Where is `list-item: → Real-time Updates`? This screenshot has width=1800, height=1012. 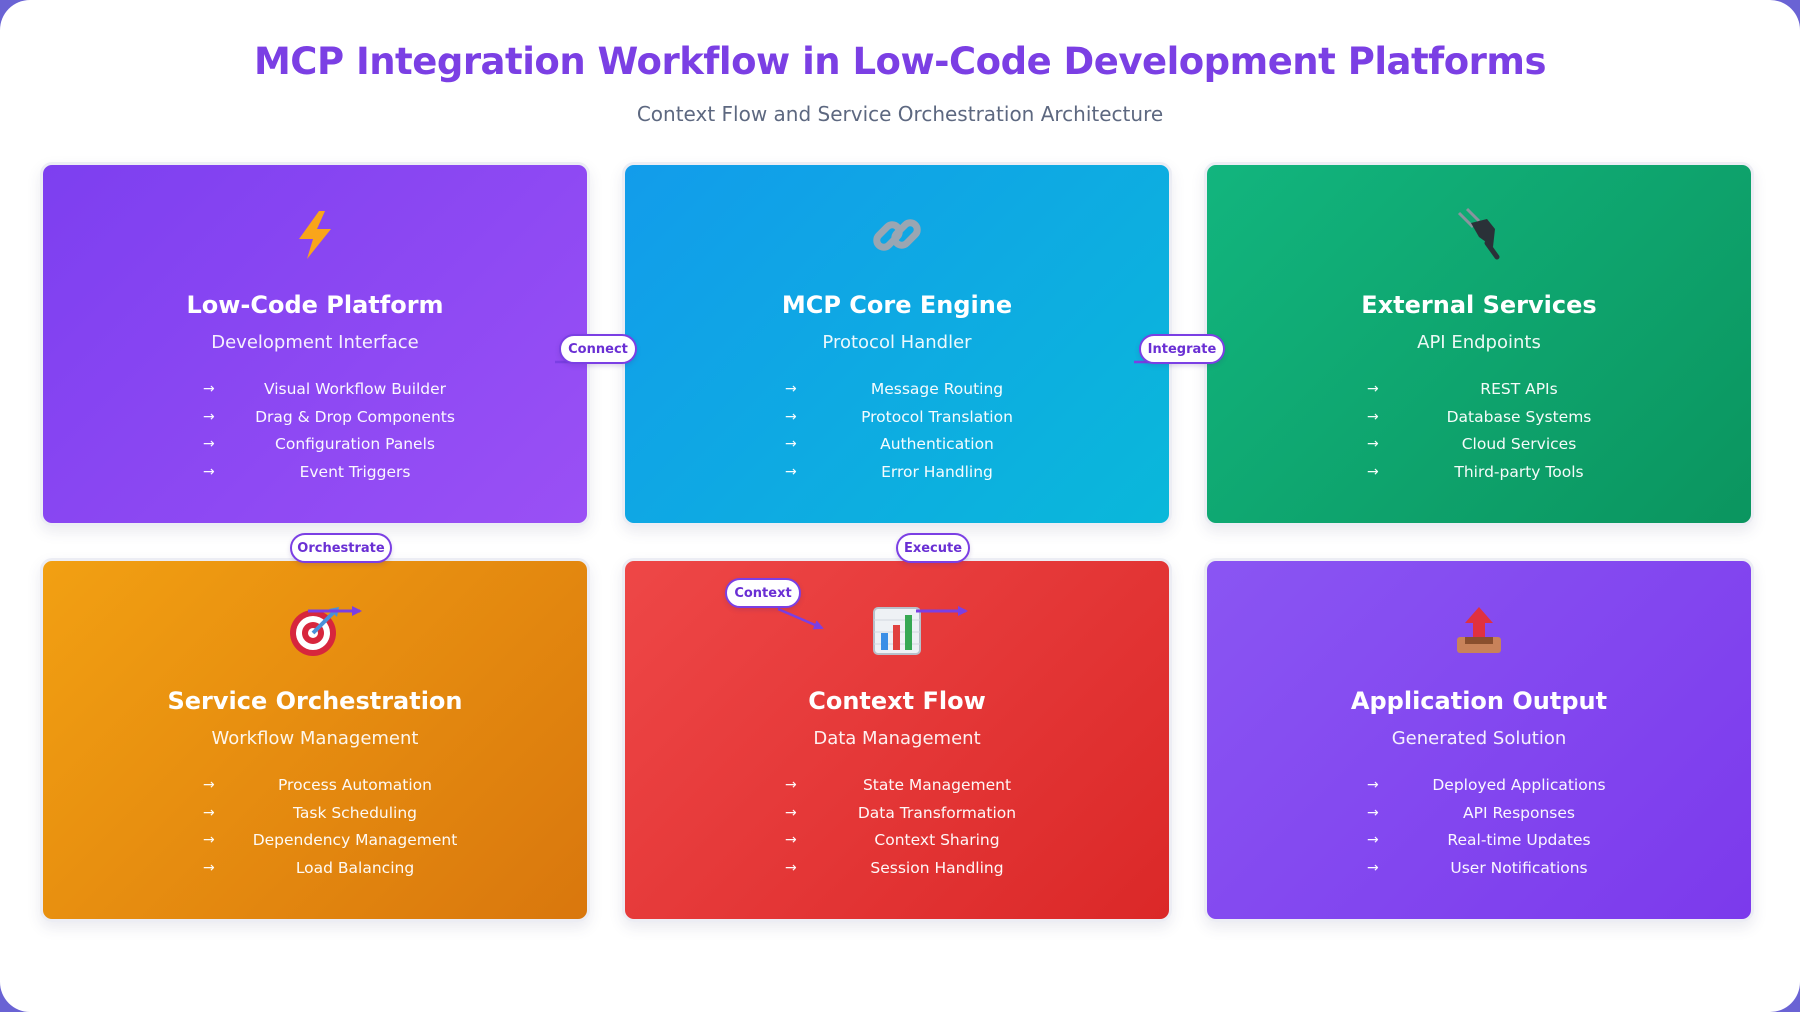 list-item: → Real-time Updates is located at coordinates (1479, 840).